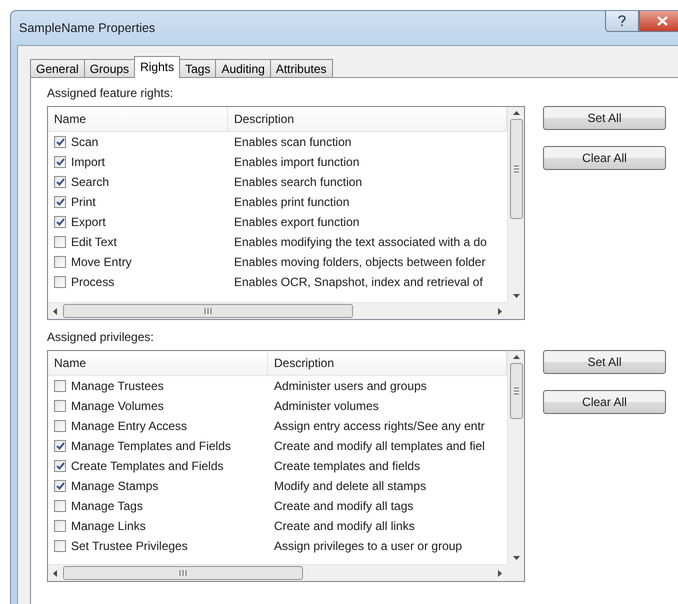  What do you see at coordinates (88, 162) in the screenshot?
I see `right-name: Import` at bounding box center [88, 162].